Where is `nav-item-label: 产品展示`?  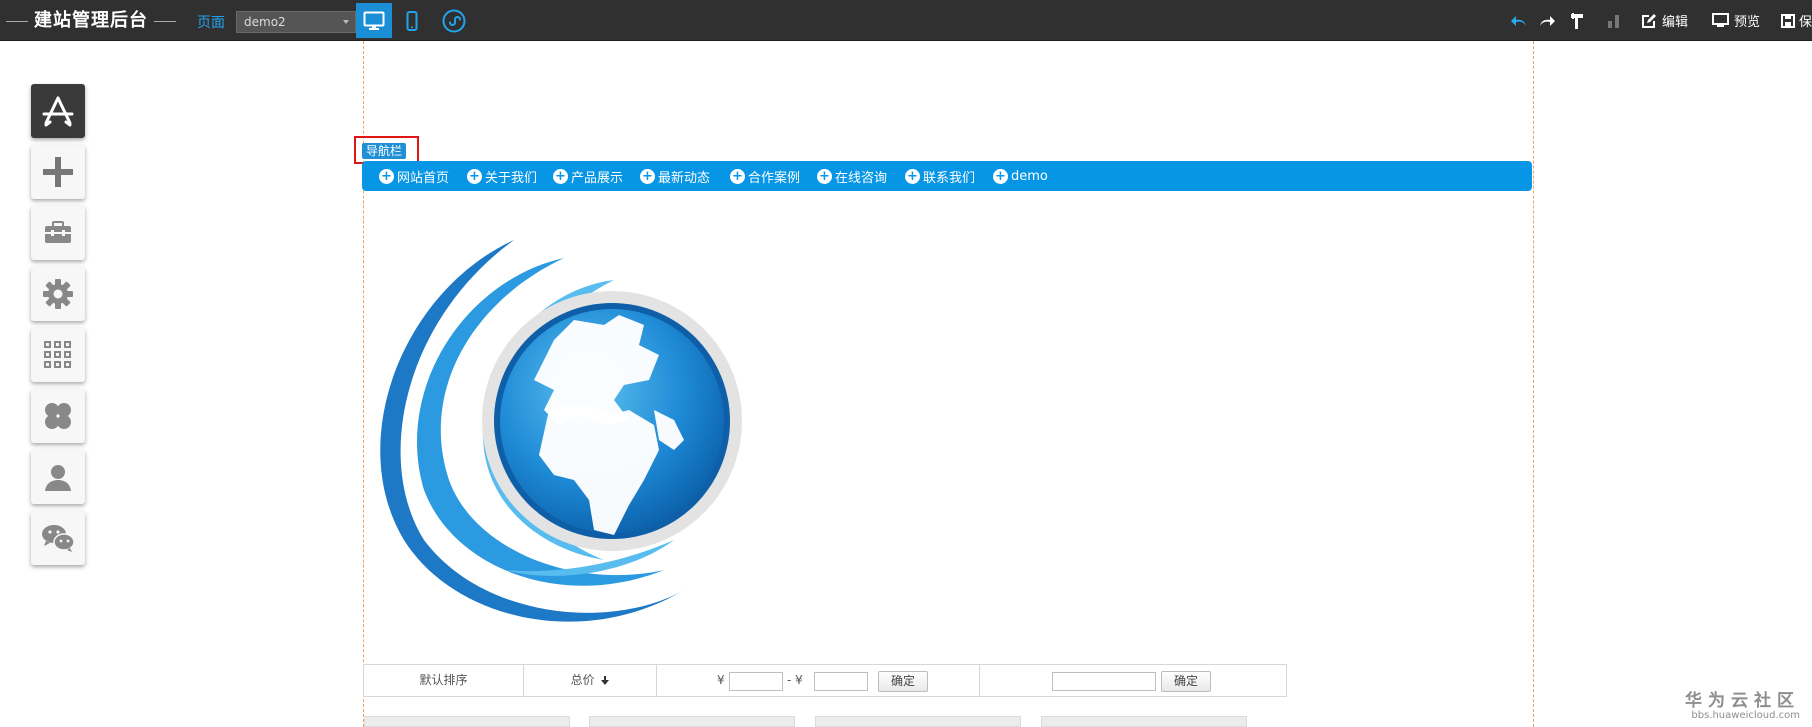 nav-item-label: 产品展示 is located at coordinates (597, 178).